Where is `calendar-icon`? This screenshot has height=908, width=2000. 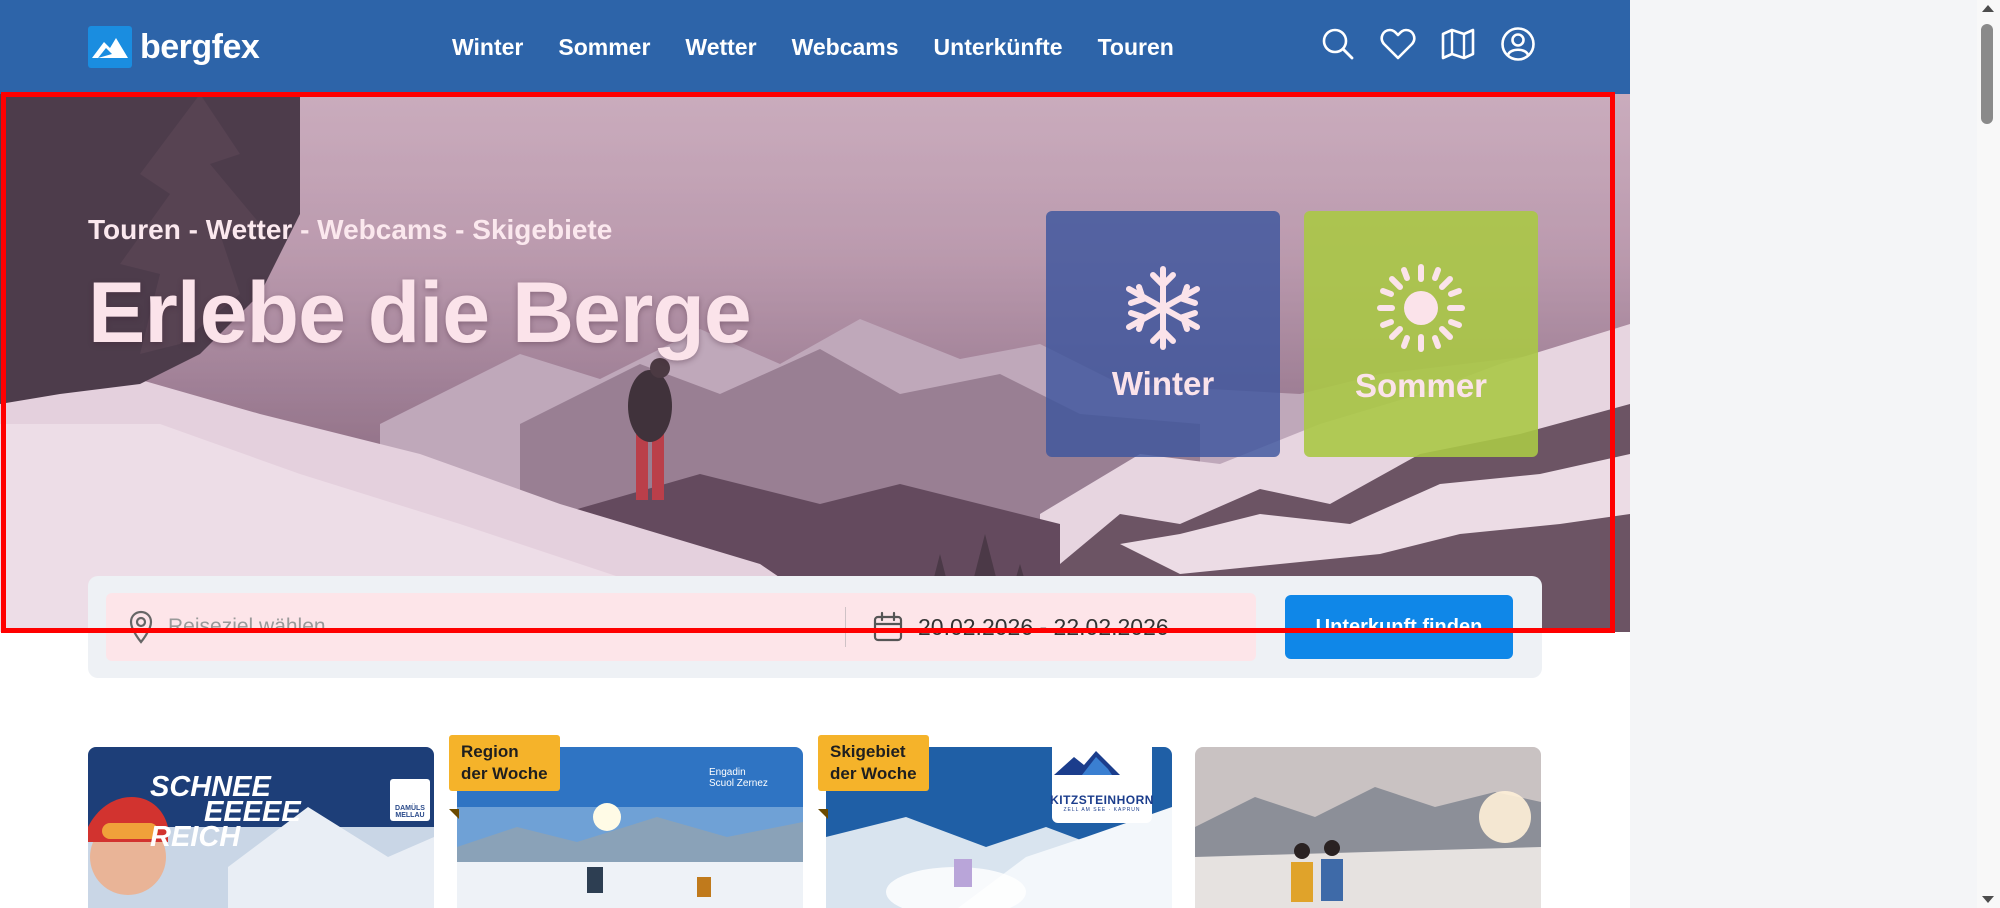
calendar-icon is located at coordinates (888, 626).